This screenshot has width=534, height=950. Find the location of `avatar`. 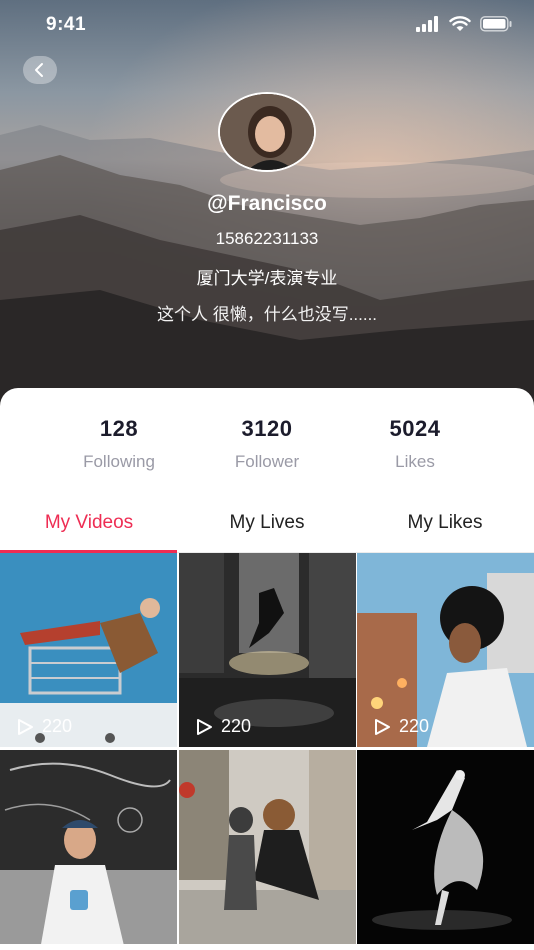

avatar is located at coordinates (267, 132).